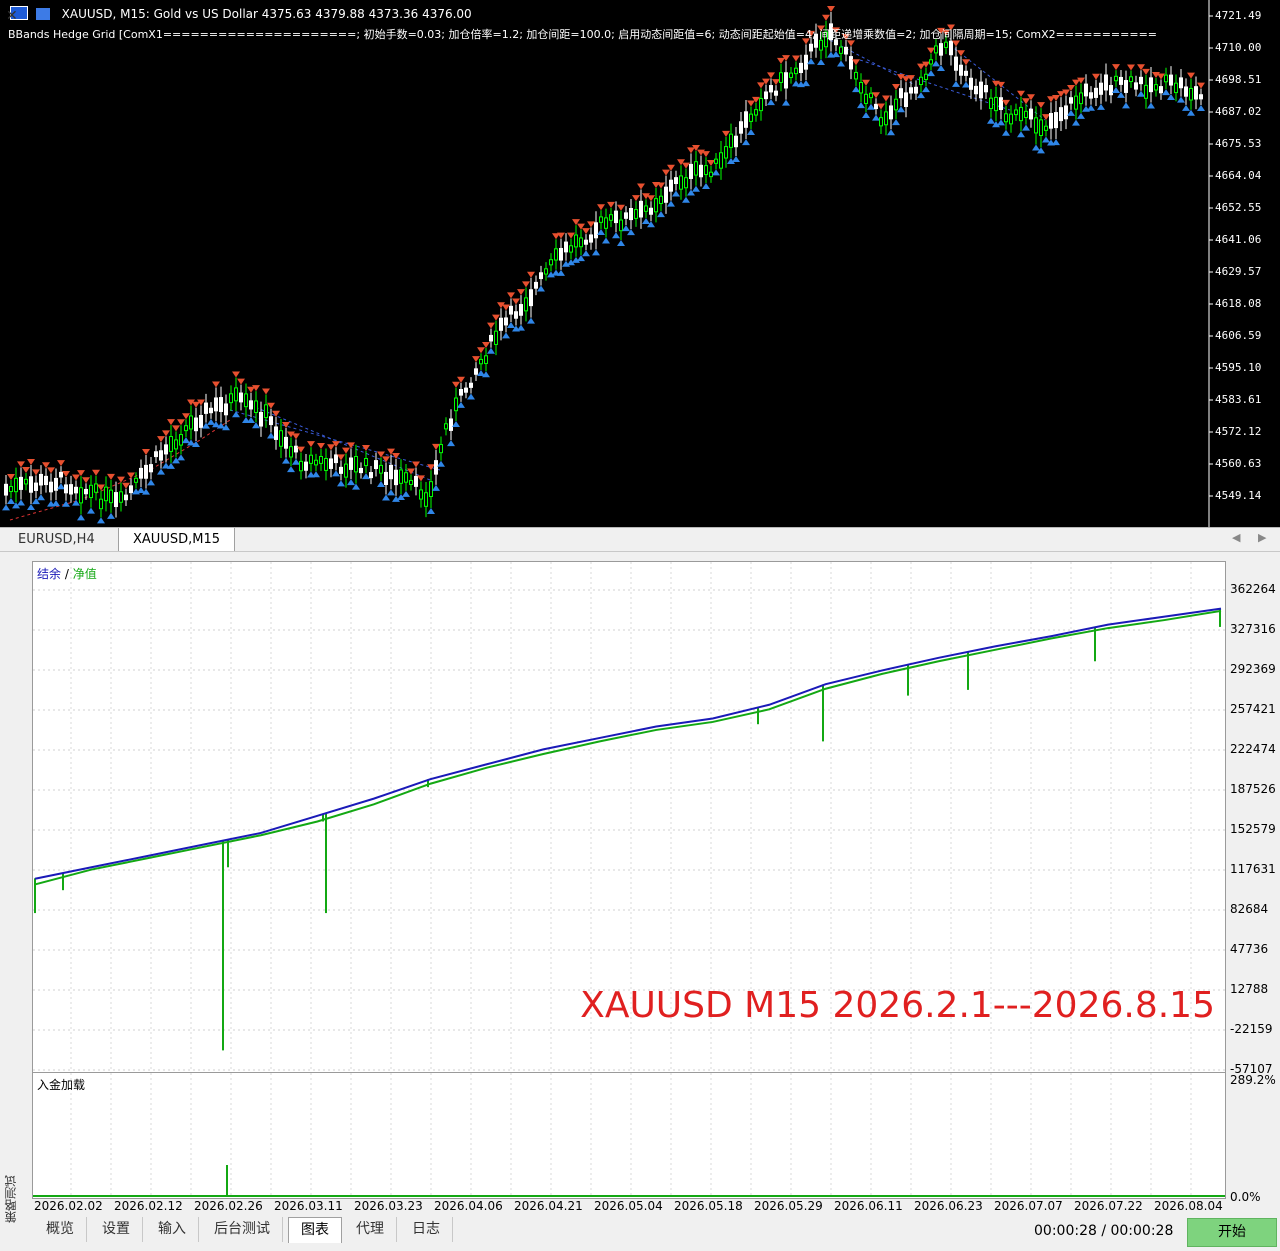 The height and width of the screenshot is (1251, 1280). What do you see at coordinates (172, 1229) in the screenshot?
I see `tab-inputs: 输入` at bounding box center [172, 1229].